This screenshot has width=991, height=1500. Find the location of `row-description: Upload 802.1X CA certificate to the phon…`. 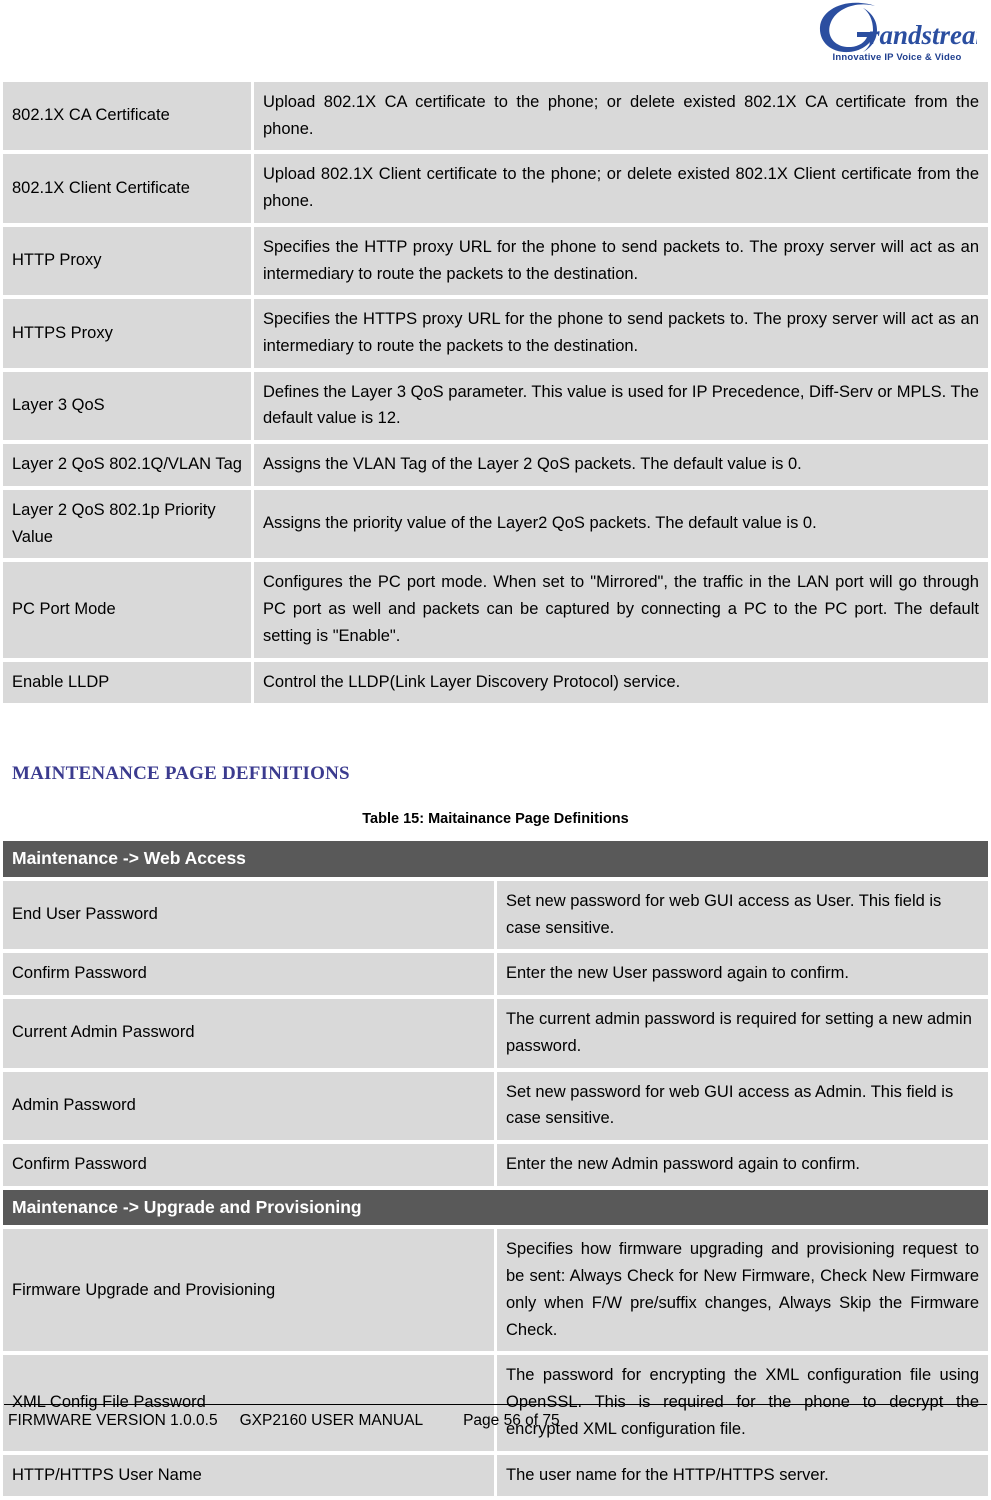

row-description: Upload 802.1X CA certificate to the phon… is located at coordinates (621, 116).